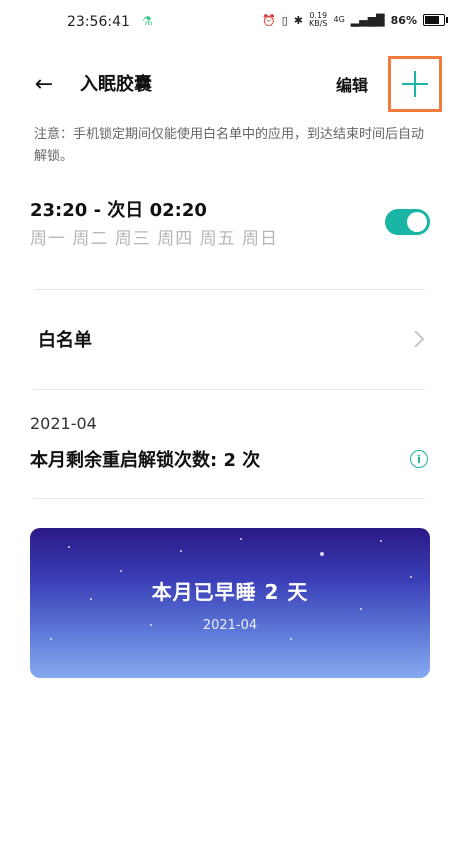  I want to click on schedule-time-range: 23:20 - 次日 02:20, so click(118, 209).